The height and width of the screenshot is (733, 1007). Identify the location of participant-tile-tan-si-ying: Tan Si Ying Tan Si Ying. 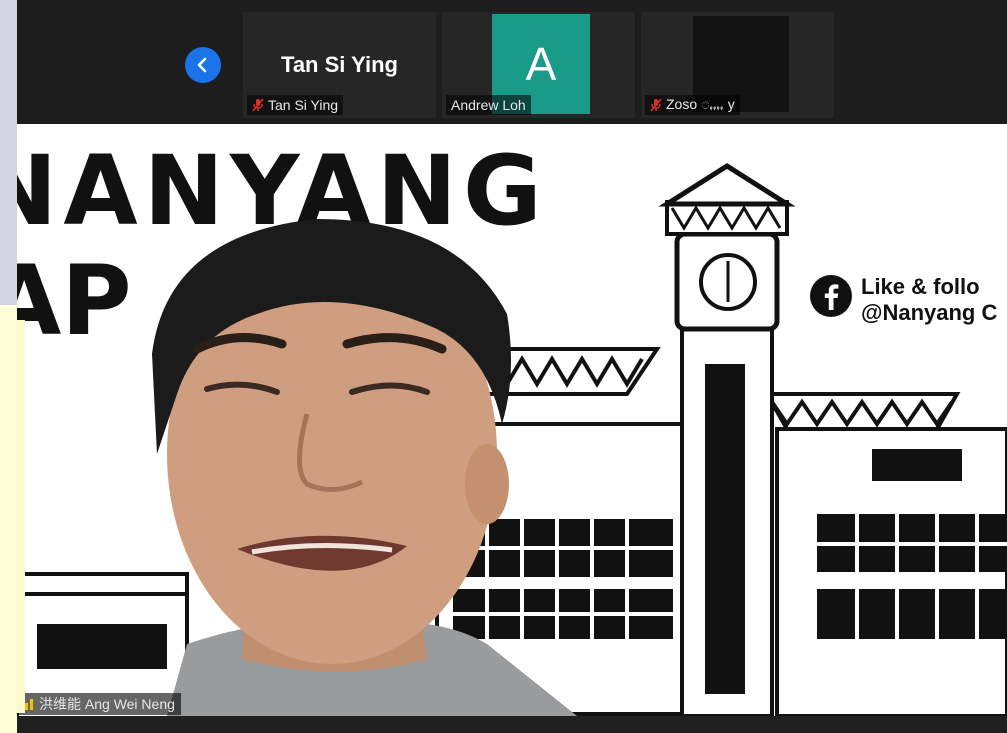
(339, 65).